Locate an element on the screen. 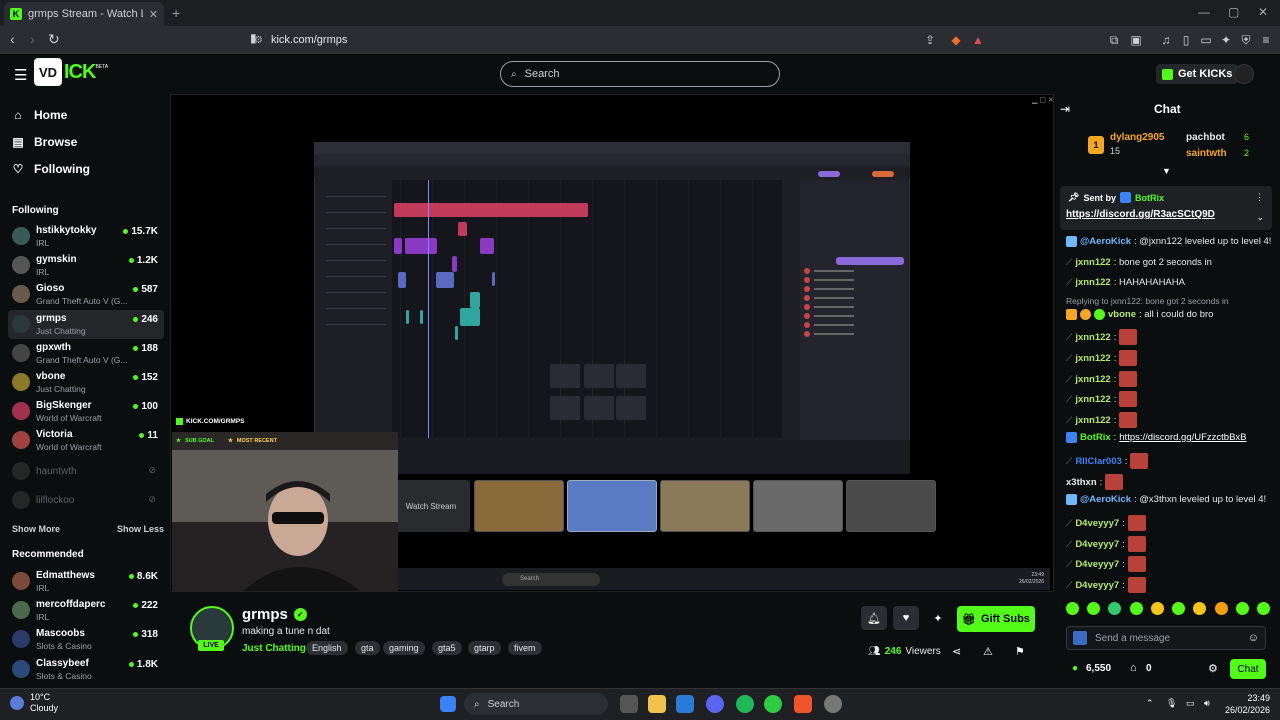 This screenshot has width=1280, height=720. sidebar-channel-bigskenger: BigSkenger World of Warcraft 100 is located at coordinates (86, 411).